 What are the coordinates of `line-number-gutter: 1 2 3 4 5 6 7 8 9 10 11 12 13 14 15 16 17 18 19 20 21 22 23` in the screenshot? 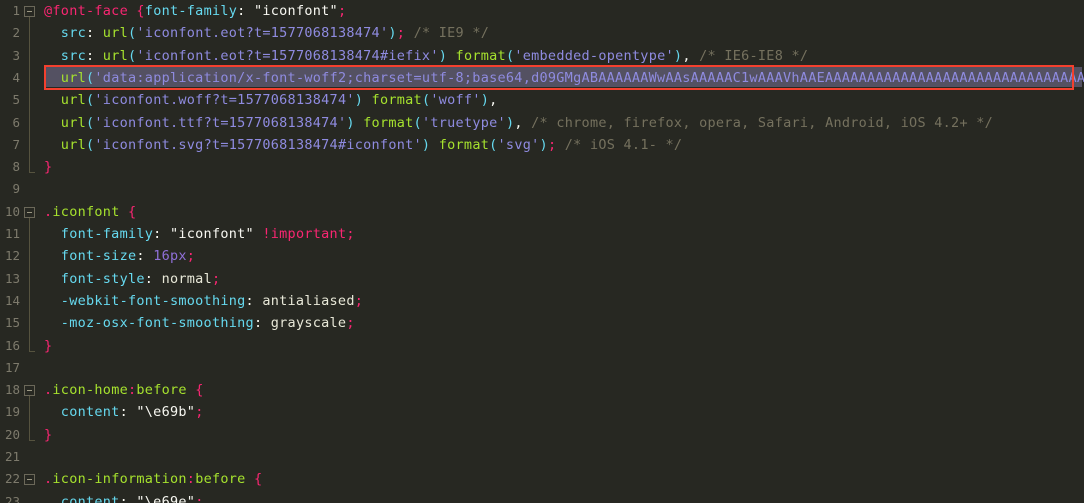 It's located at (22, 251).